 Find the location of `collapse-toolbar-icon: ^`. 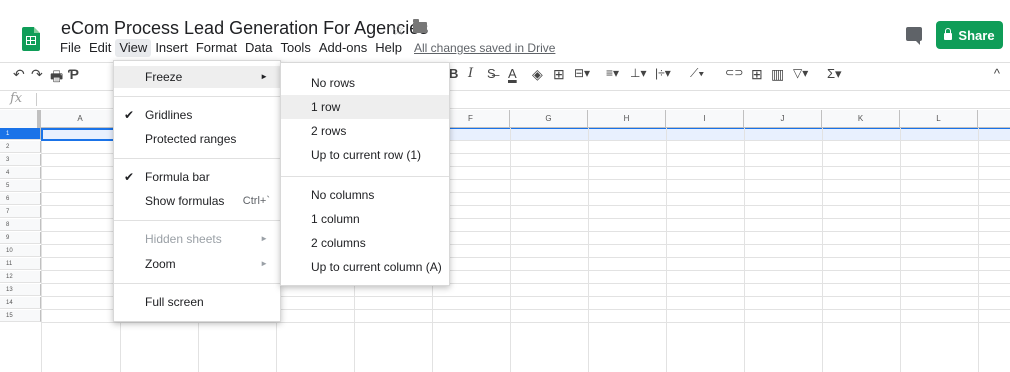

collapse-toolbar-icon: ^ is located at coordinates (997, 73).